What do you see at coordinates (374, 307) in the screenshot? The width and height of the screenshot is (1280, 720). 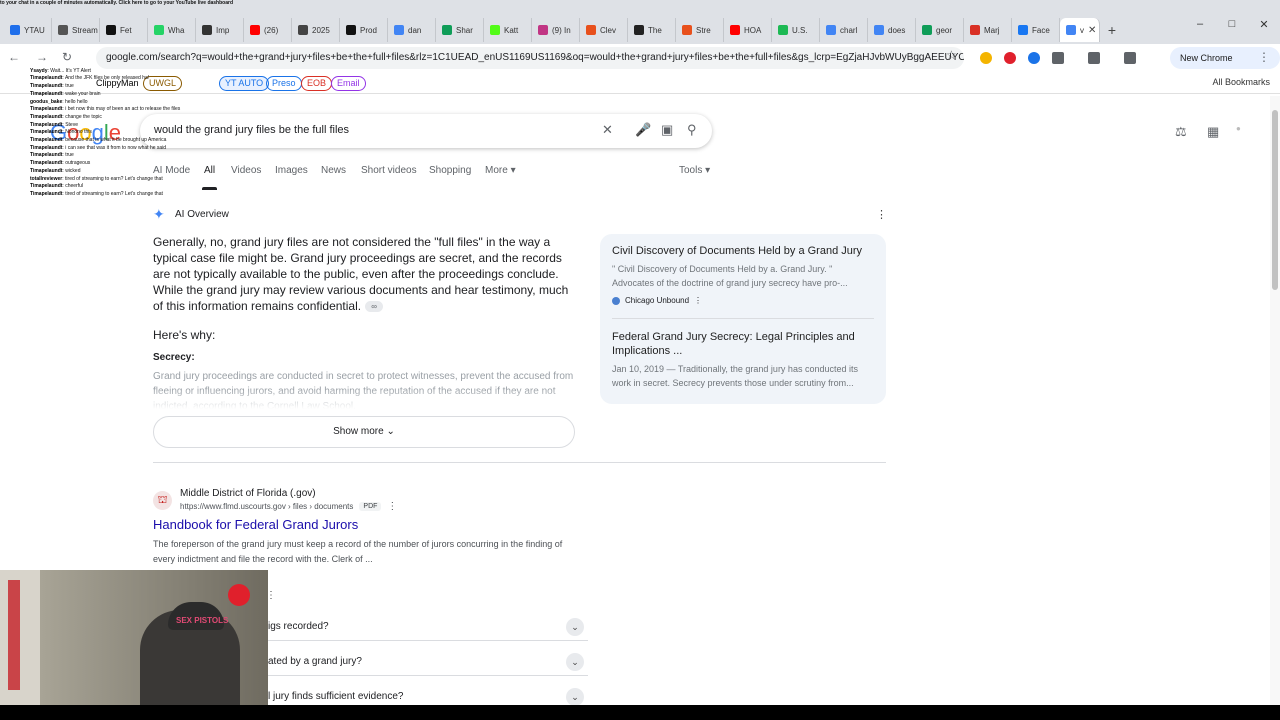 I see `link-icon: ∞` at bounding box center [374, 307].